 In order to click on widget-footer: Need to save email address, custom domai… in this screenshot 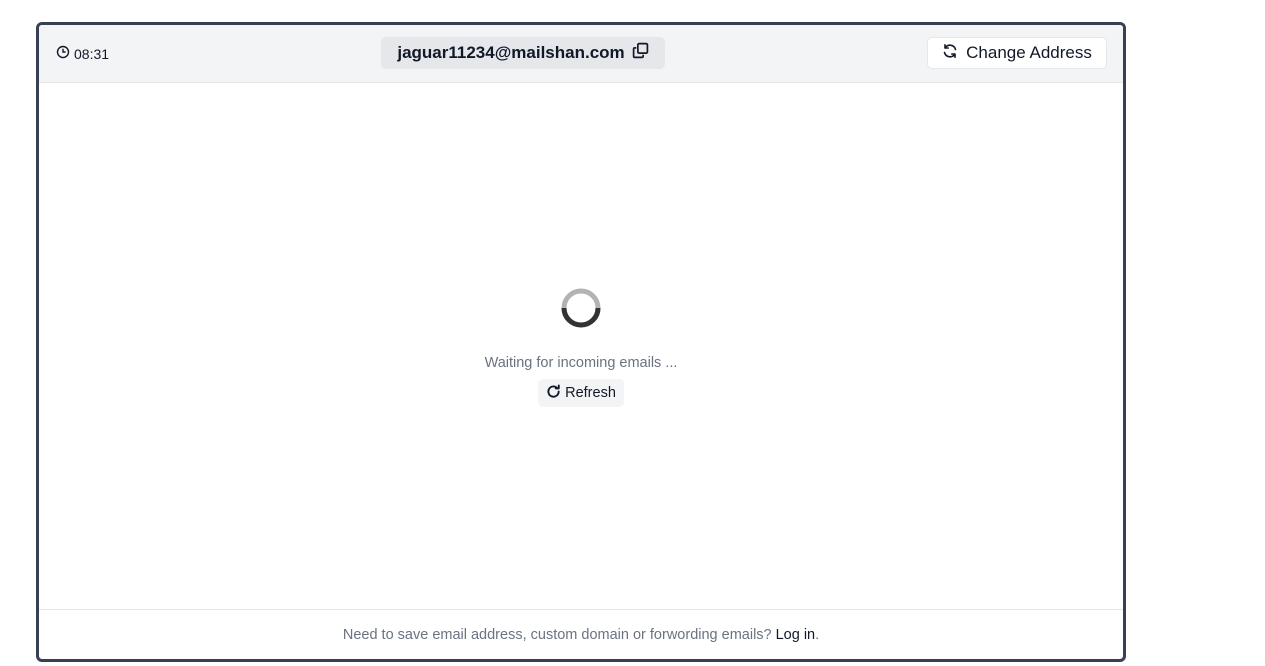, I will do `click(581, 634)`.